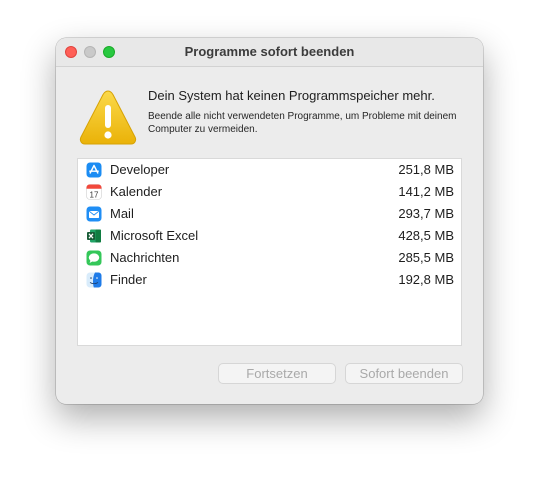 The image size is (539, 478). Describe the element at coordinates (269, 280) in the screenshot. I see `app-row: Finder 192,8 MB` at that location.